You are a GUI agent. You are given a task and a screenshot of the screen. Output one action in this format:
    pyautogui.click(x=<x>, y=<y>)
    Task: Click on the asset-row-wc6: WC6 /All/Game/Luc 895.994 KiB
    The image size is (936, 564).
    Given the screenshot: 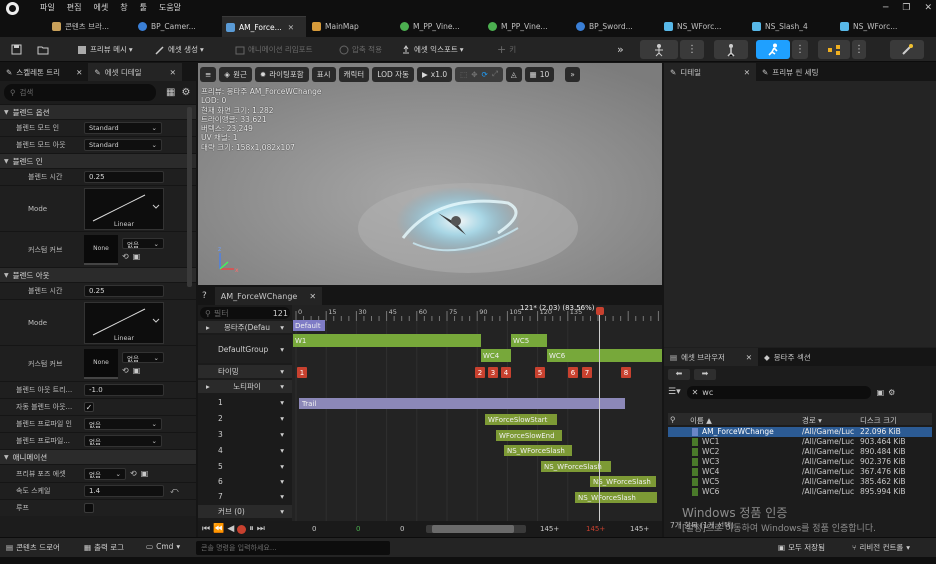 What is the action you would take?
    pyautogui.click(x=800, y=492)
    